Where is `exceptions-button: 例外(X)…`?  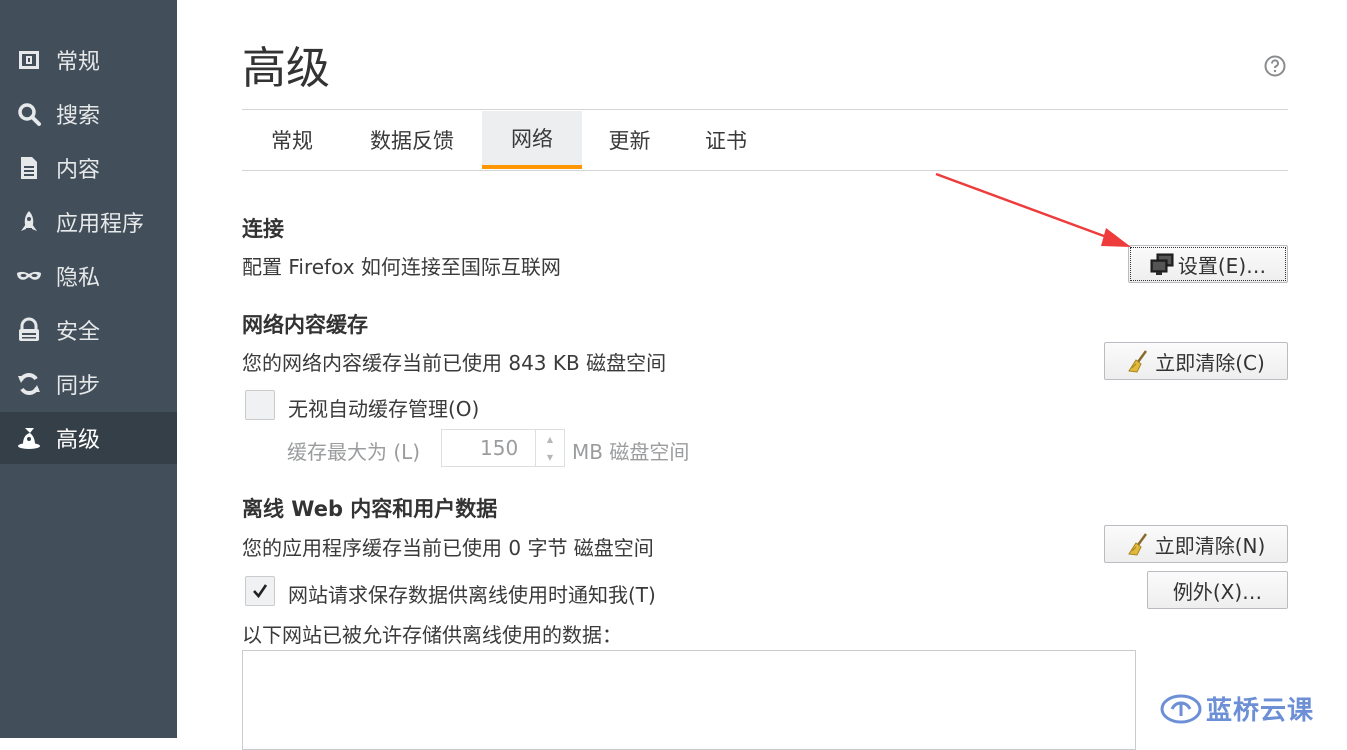 exceptions-button: 例外(X)… is located at coordinates (1217, 590).